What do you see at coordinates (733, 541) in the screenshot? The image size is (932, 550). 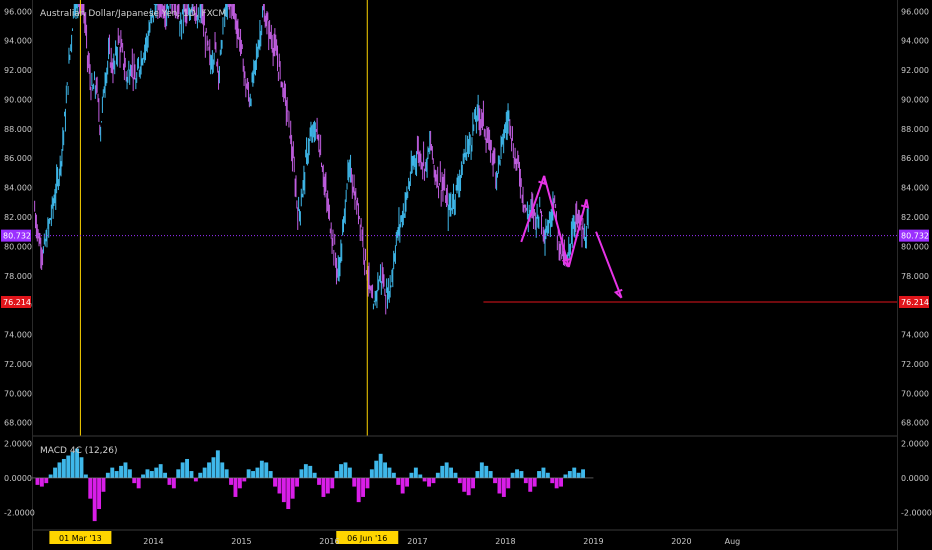 I see `time-tick: Aug` at bounding box center [733, 541].